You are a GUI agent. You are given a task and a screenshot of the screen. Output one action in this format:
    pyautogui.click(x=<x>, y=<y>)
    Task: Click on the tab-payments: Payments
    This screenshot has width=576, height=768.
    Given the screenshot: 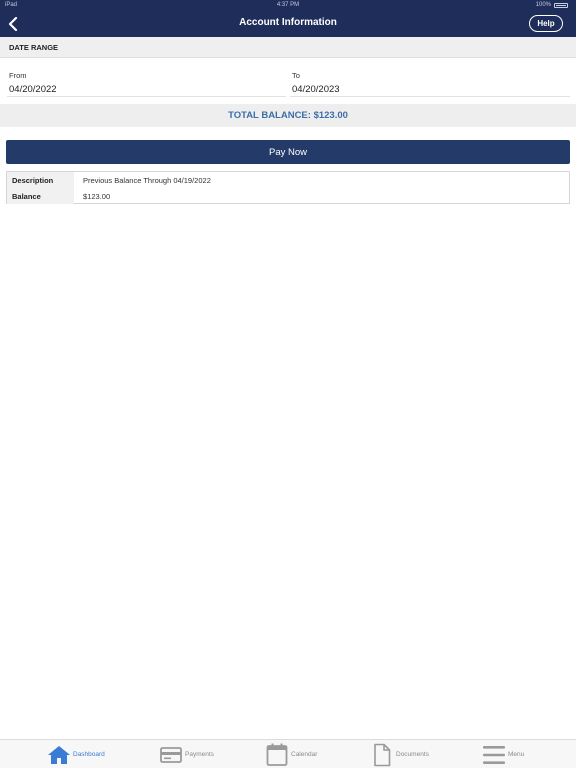 What is the action you would take?
    pyautogui.click(x=186, y=754)
    